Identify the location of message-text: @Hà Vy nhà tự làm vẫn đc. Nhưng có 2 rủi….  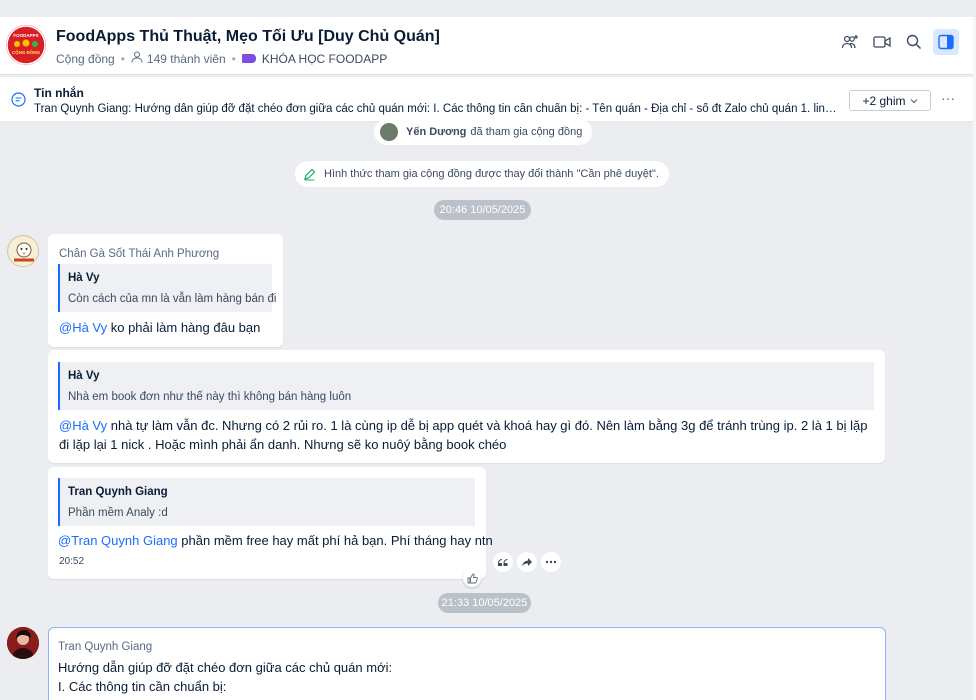
(469, 435).